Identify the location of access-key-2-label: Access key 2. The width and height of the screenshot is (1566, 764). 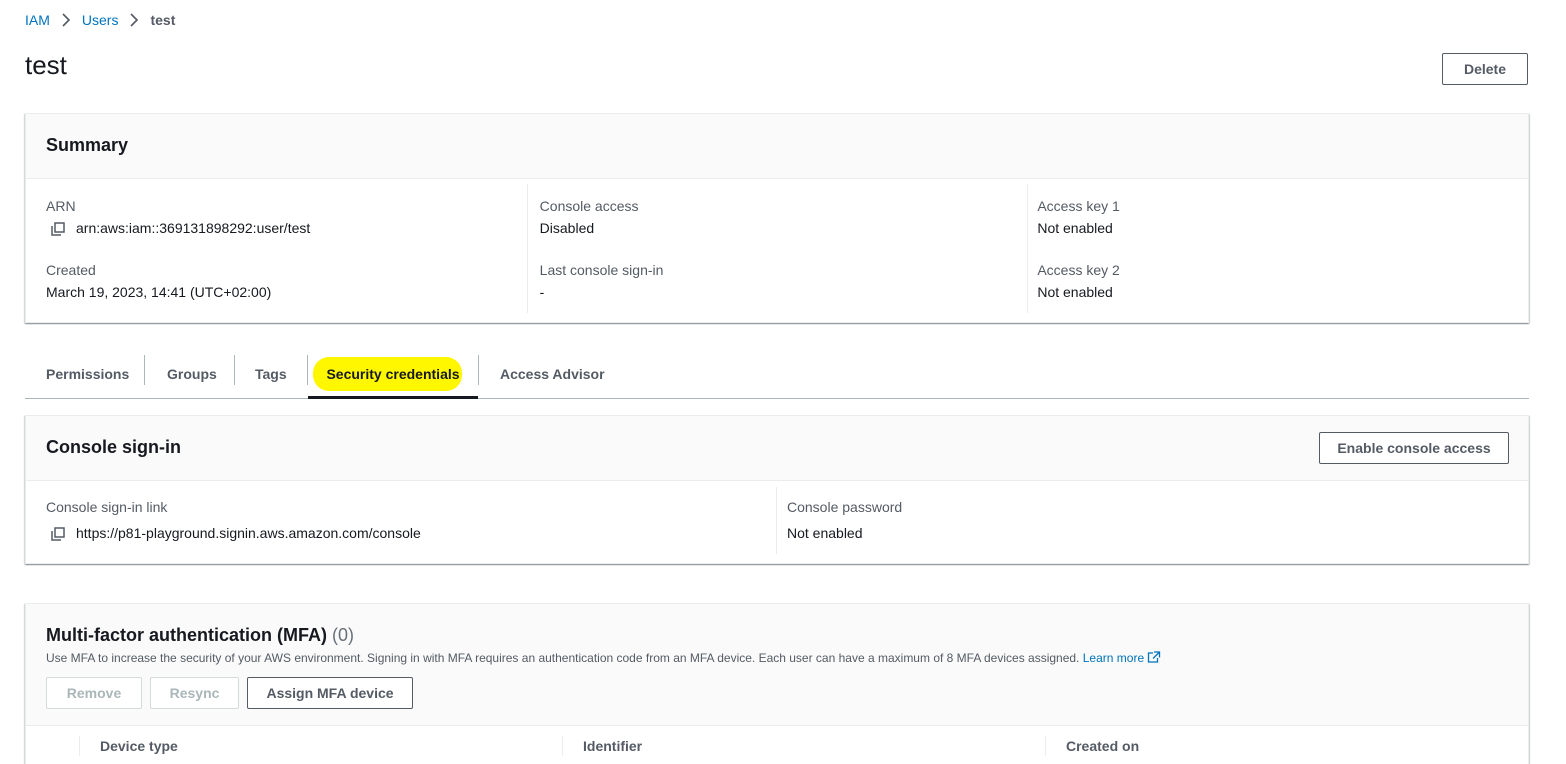
(1078, 270).